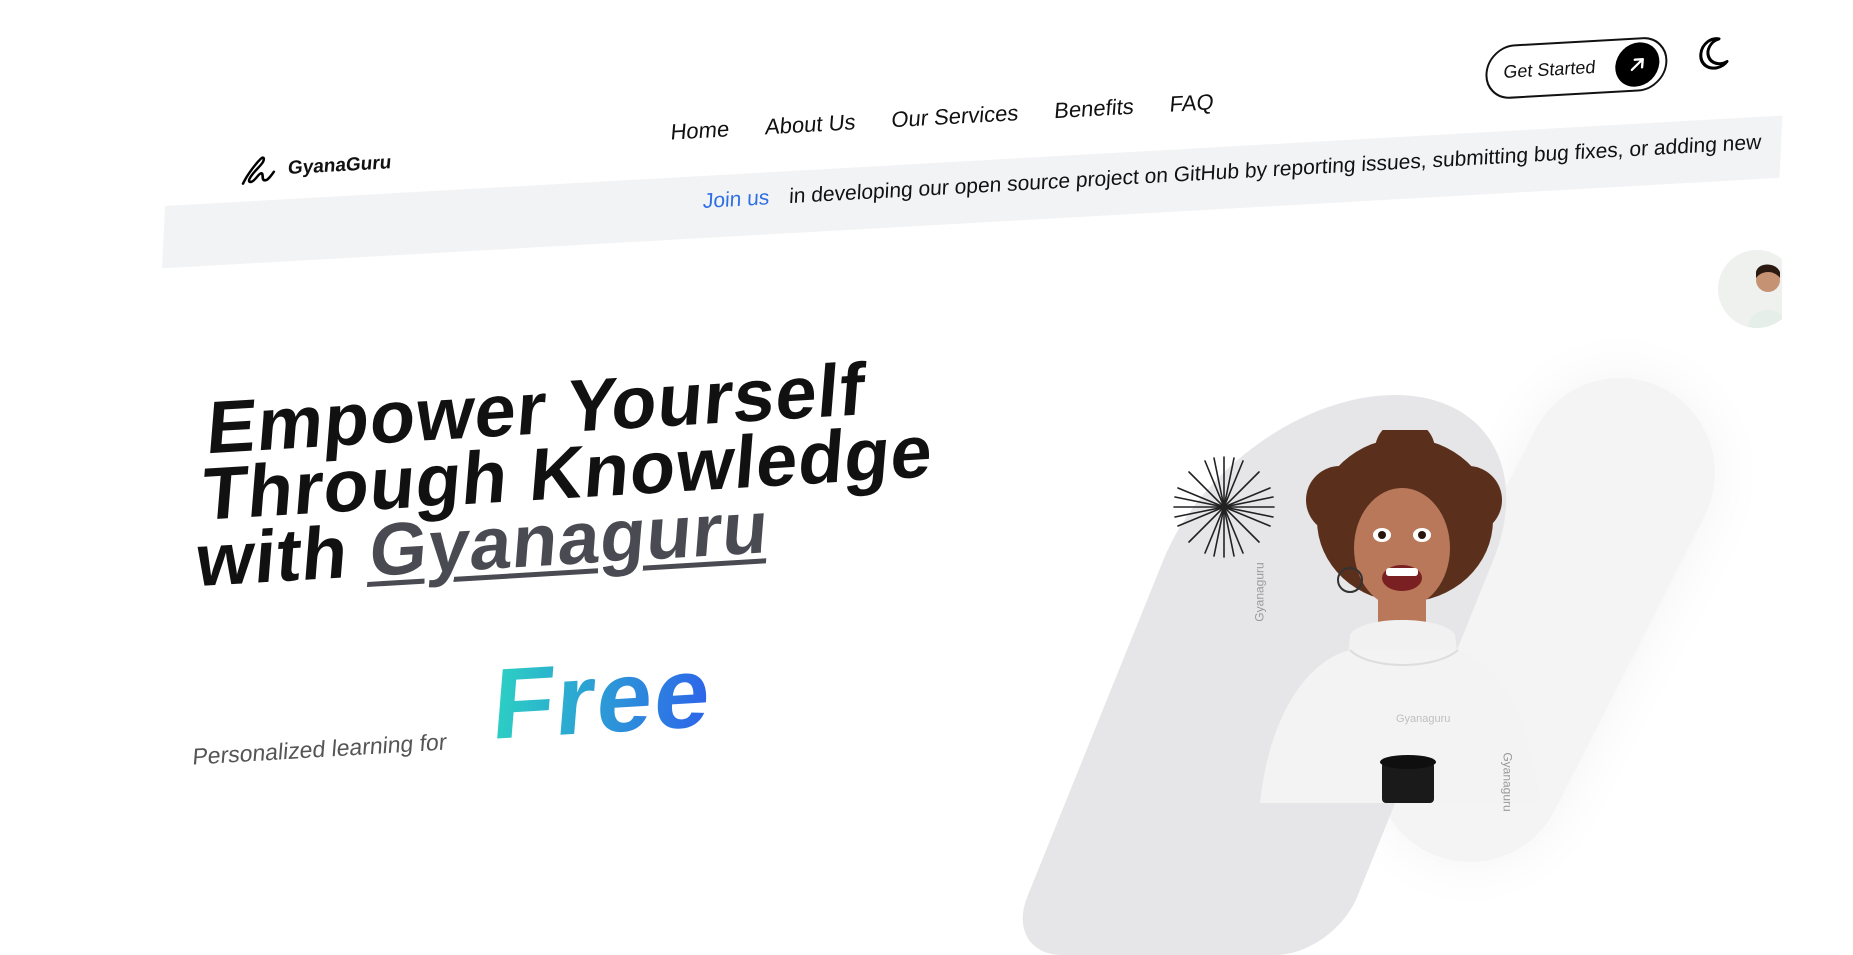  Describe the element at coordinates (1637, 64) in the screenshot. I see `arrow-up-right-icon` at that location.